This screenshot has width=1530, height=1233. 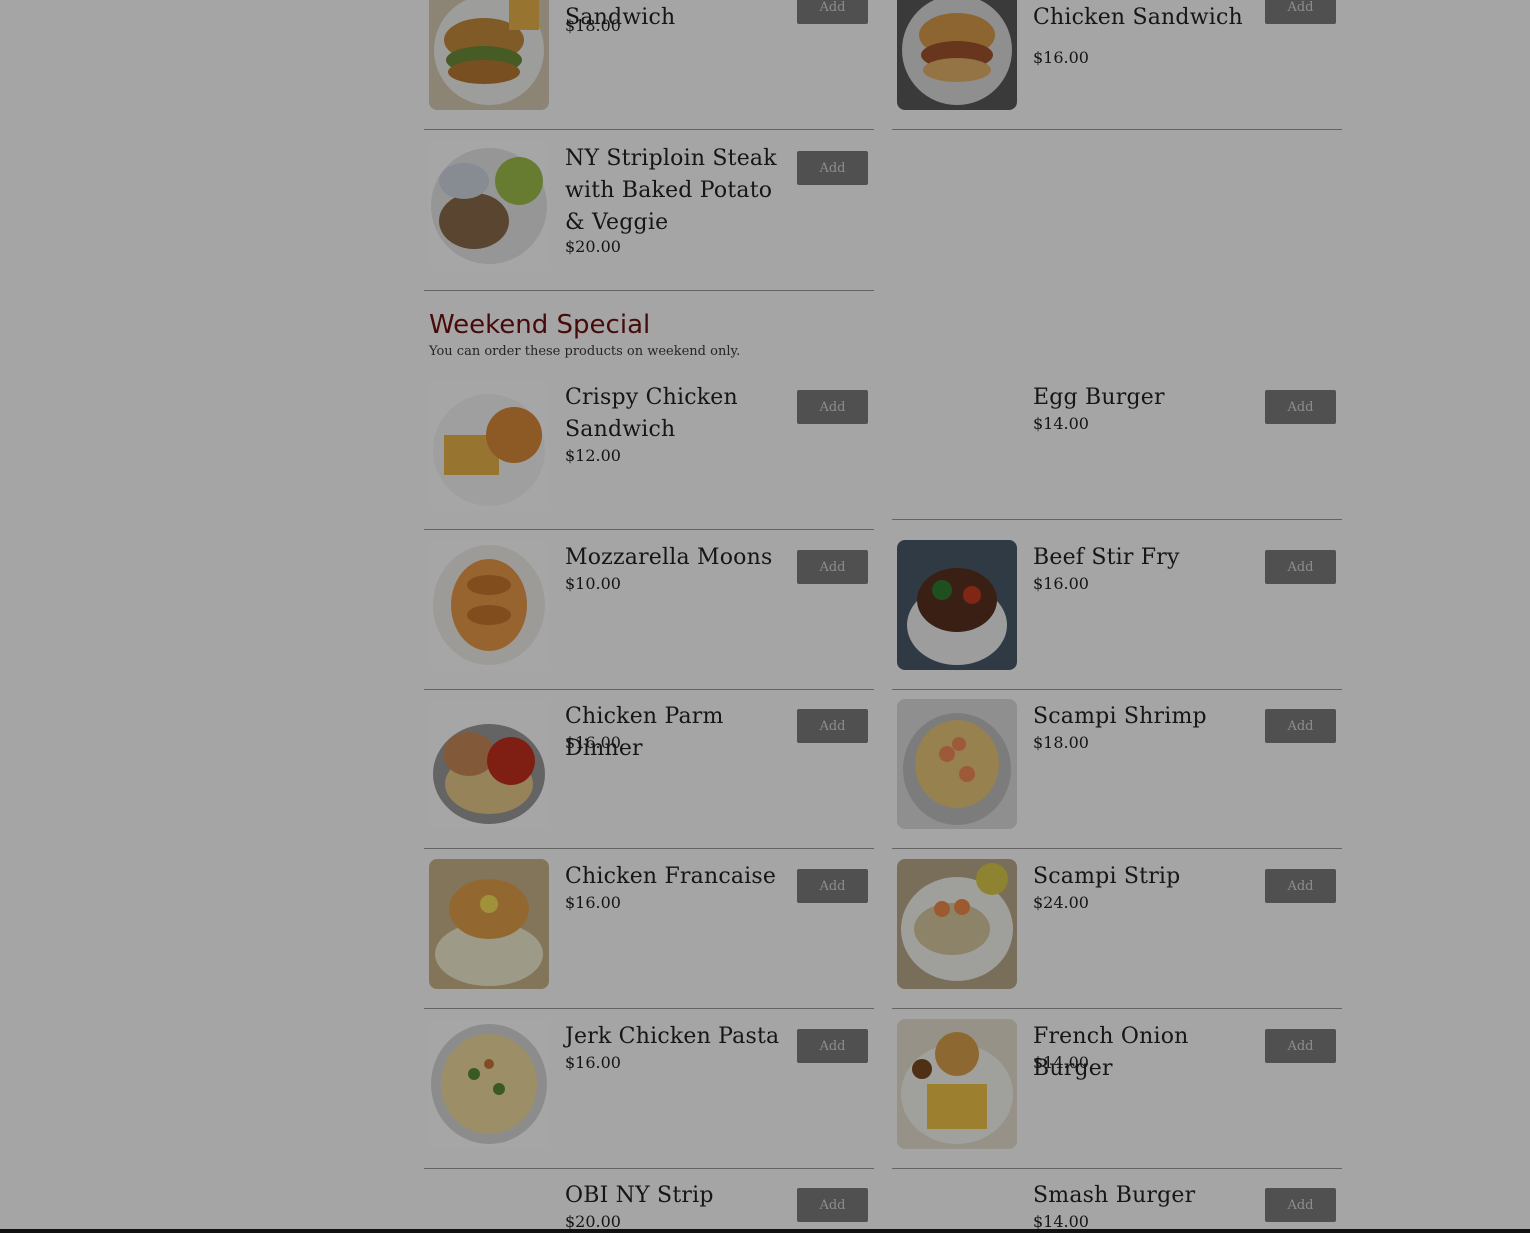 I want to click on item-name: Chicken Francaise, so click(x=671, y=876).